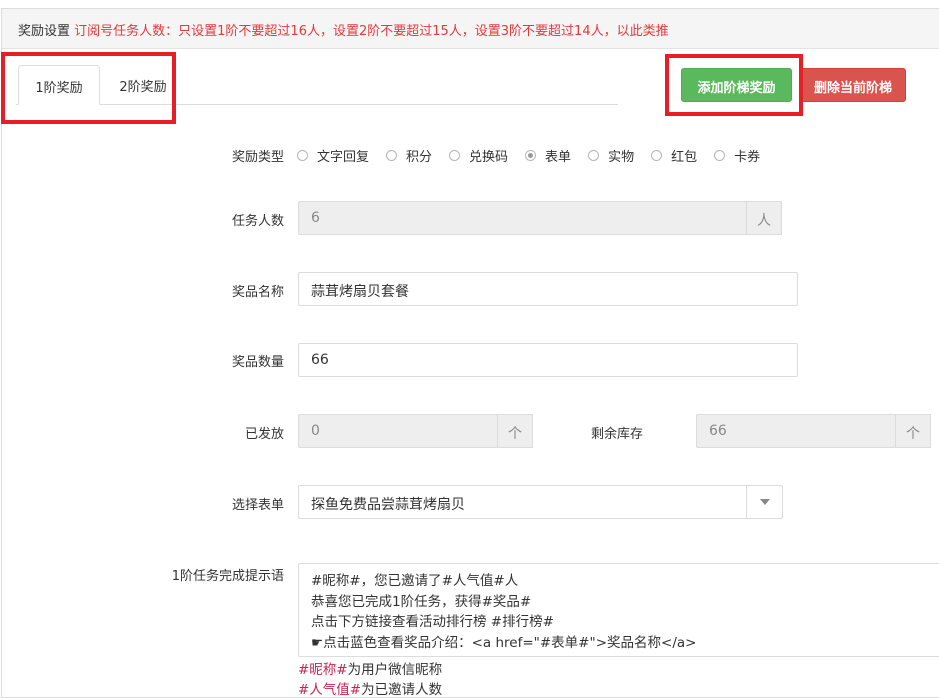 This screenshot has height=698, width=939. What do you see at coordinates (548, 289) in the screenshot?
I see `prize-name-input: 蒜茸烤扇贝套餐` at bounding box center [548, 289].